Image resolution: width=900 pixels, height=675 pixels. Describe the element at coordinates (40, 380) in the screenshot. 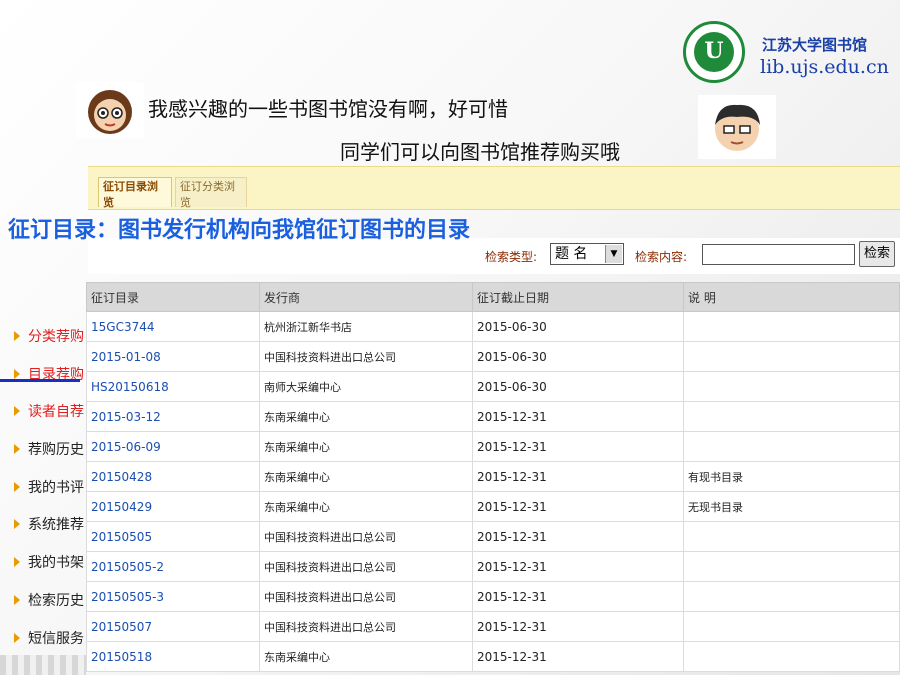

I see `active-item-underline` at that location.